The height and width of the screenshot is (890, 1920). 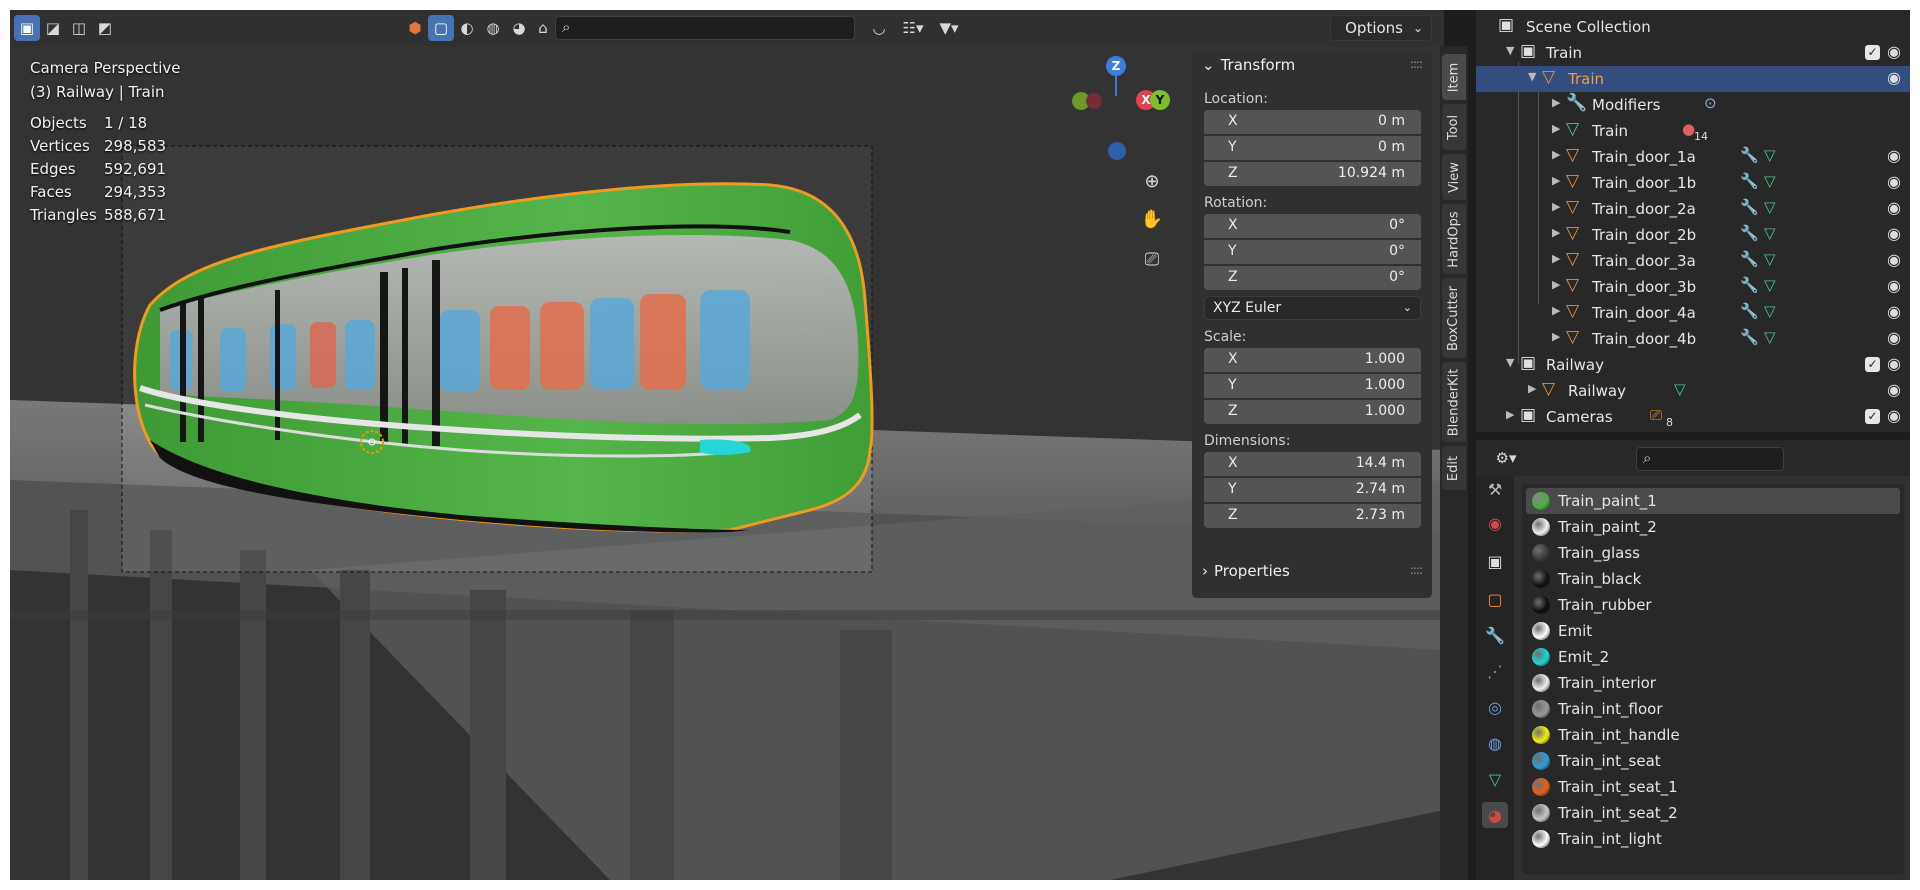 What do you see at coordinates (1495, 523) in the screenshot?
I see `world-icon: ◉` at bounding box center [1495, 523].